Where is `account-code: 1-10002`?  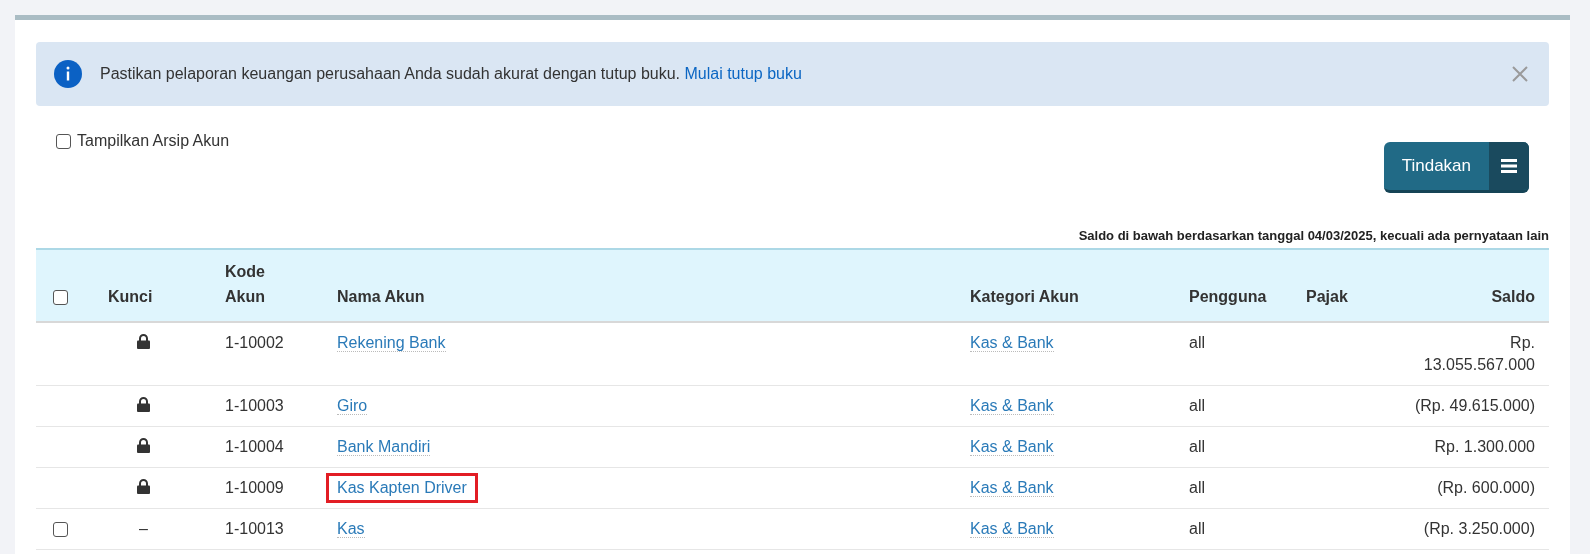 account-code: 1-10002 is located at coordinates (271, 354).